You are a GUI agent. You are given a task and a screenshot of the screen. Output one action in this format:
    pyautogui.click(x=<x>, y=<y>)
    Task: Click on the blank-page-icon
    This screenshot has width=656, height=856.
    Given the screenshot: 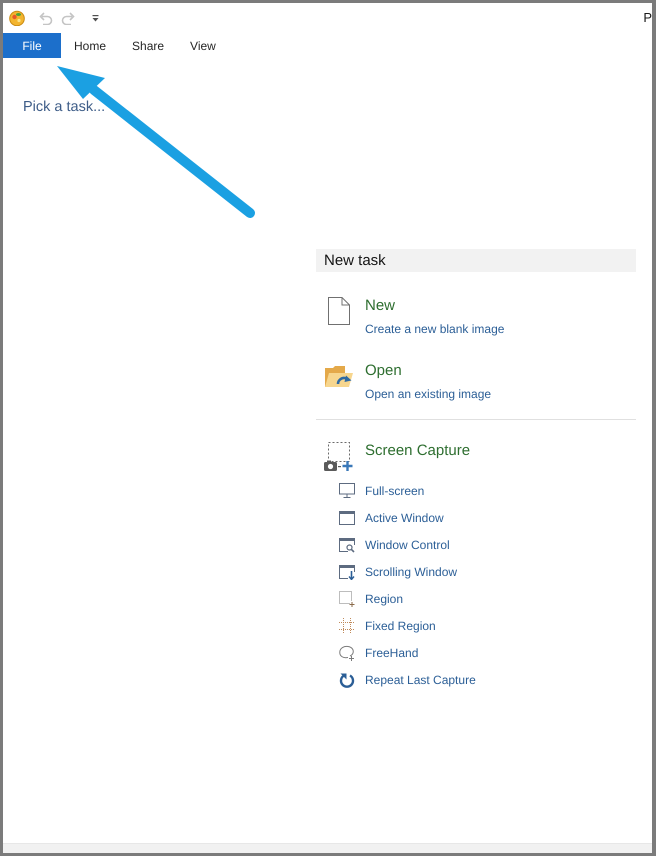 What is the action you would take?
    pyautogui.click(x=339, y=311)
    